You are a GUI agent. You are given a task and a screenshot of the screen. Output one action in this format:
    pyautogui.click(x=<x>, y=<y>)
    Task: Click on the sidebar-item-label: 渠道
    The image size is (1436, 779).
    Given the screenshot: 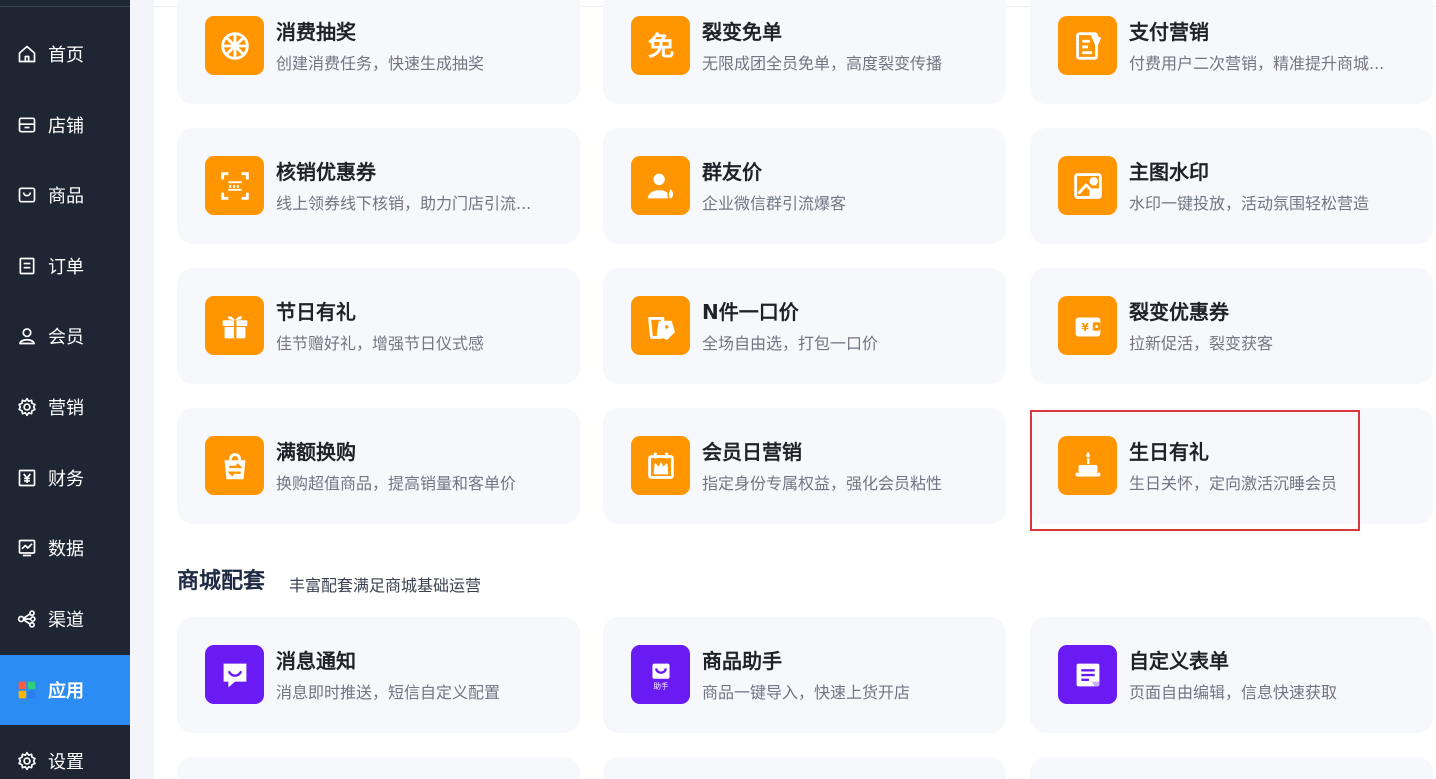 What is the action you would take?
    pyautogui.click(x=66, y=620)
    